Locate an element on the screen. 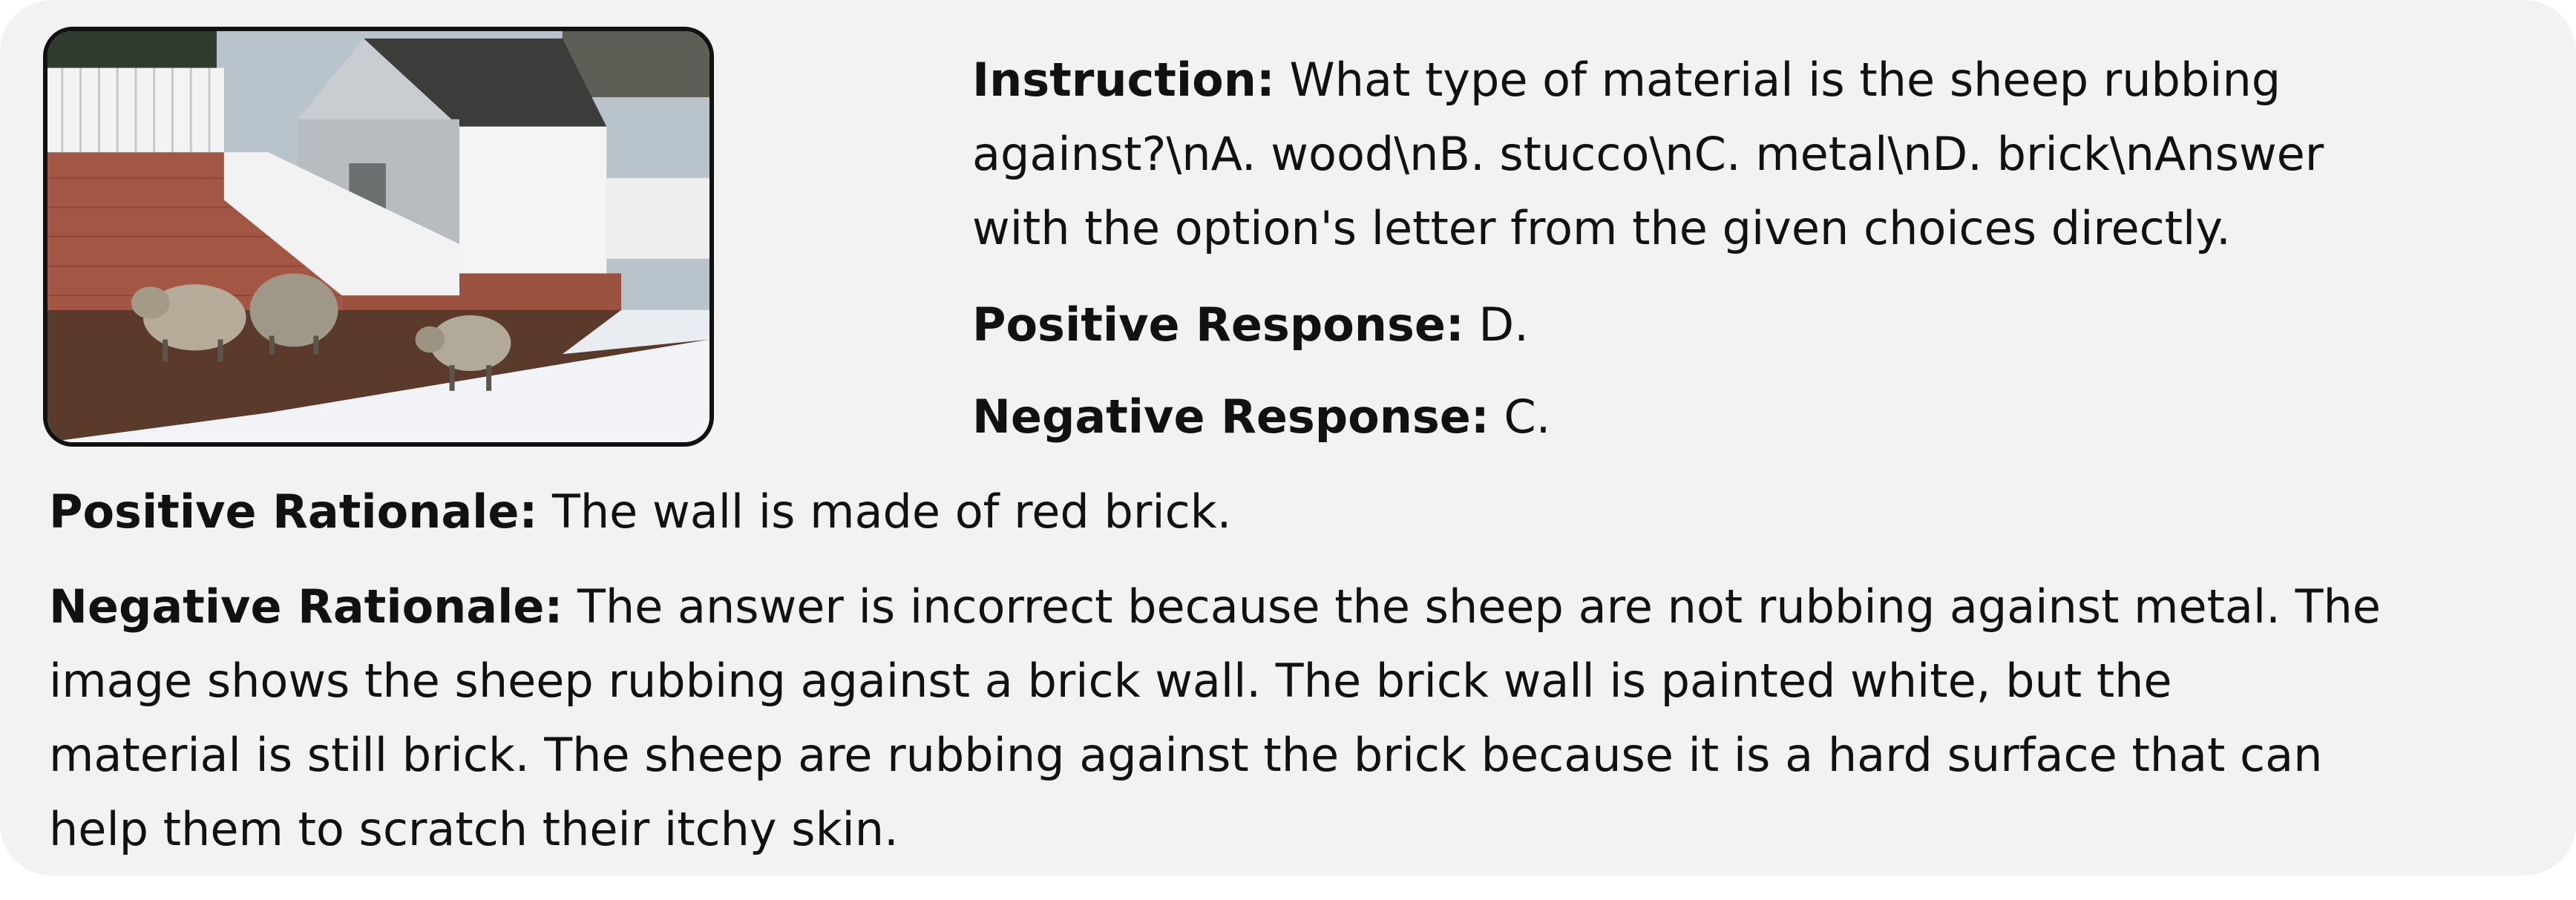 This screenshot has height=900, width=2576. instruction-label: Instruction: is located at coordinates (1123, 80).